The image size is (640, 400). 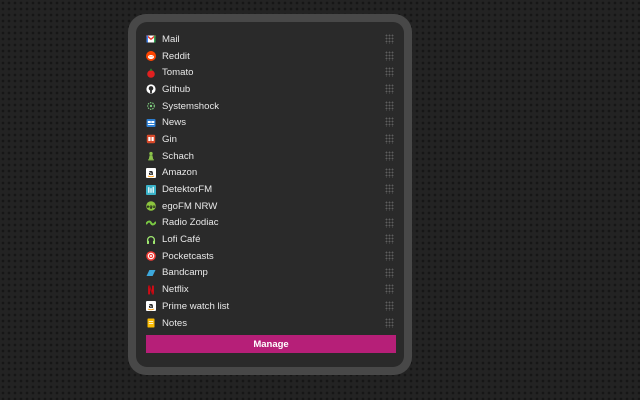 What do you see at coordinates (175, 290) in the screenshot?
I see `bookmark-label: Netflix` at bounding box center [175, 290].